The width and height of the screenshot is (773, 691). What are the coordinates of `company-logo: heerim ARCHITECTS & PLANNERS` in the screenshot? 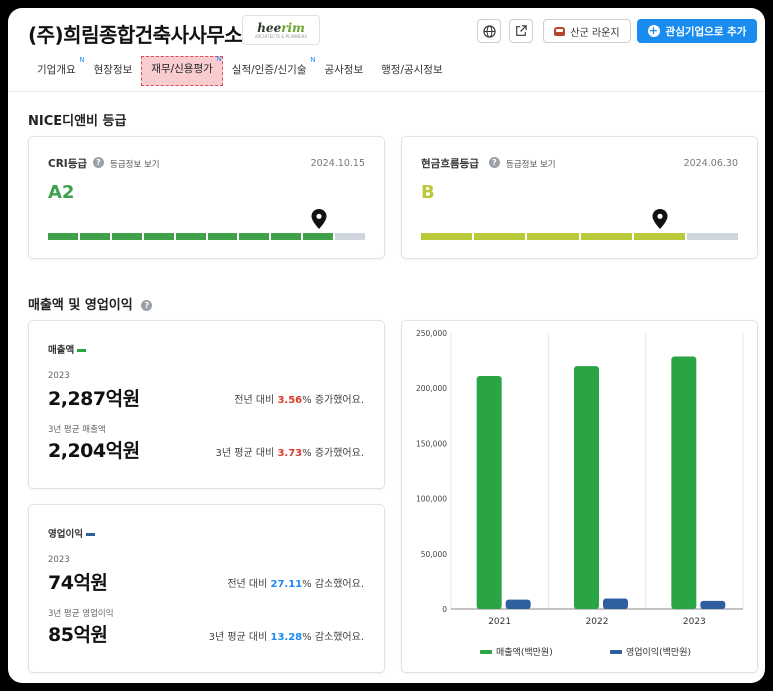 It's located at (281, 30).